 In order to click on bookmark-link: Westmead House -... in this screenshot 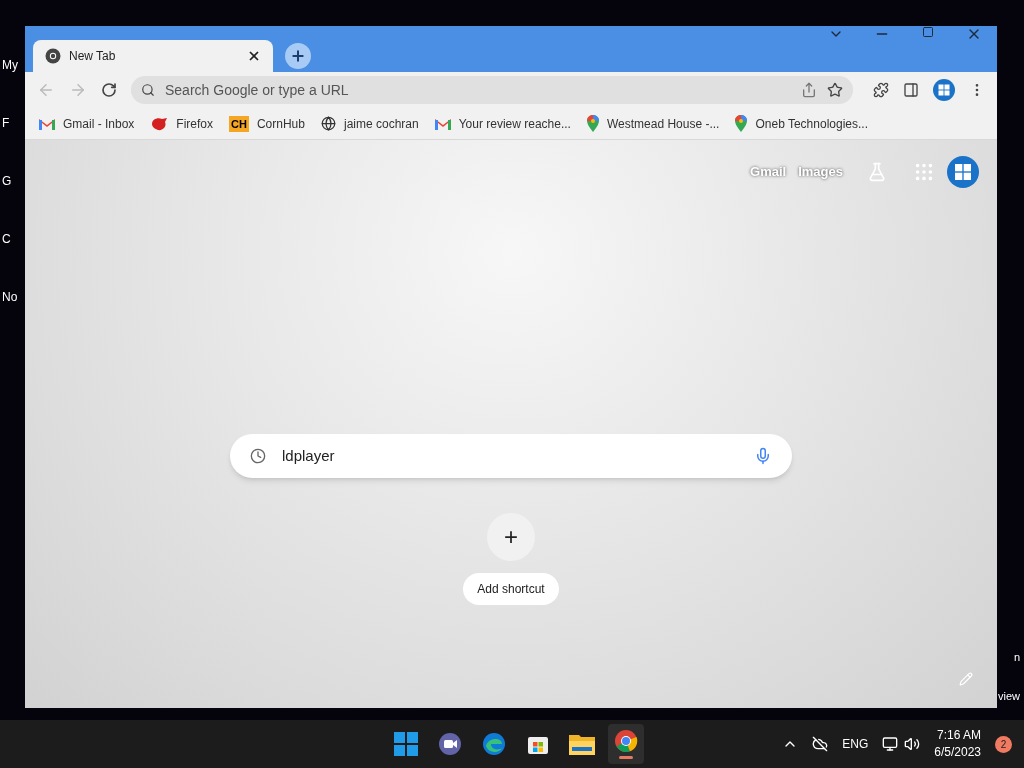, I will do `click(663, 123)`.